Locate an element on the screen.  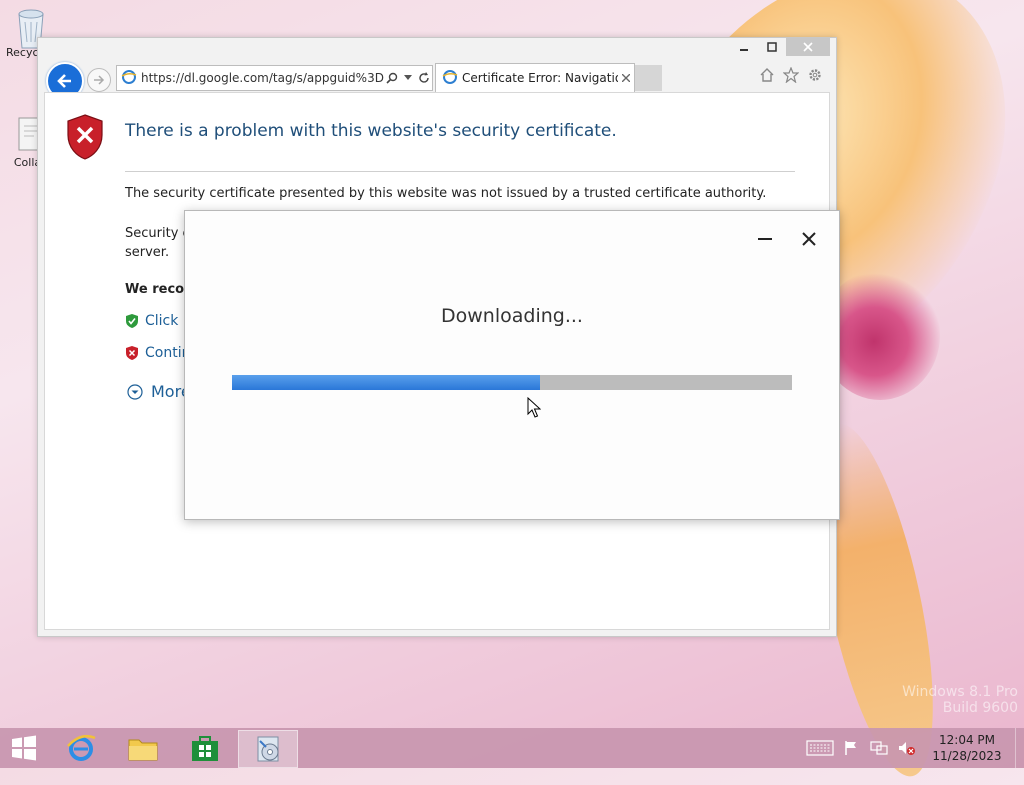
maximize-button is located at coordinates (772, 47).